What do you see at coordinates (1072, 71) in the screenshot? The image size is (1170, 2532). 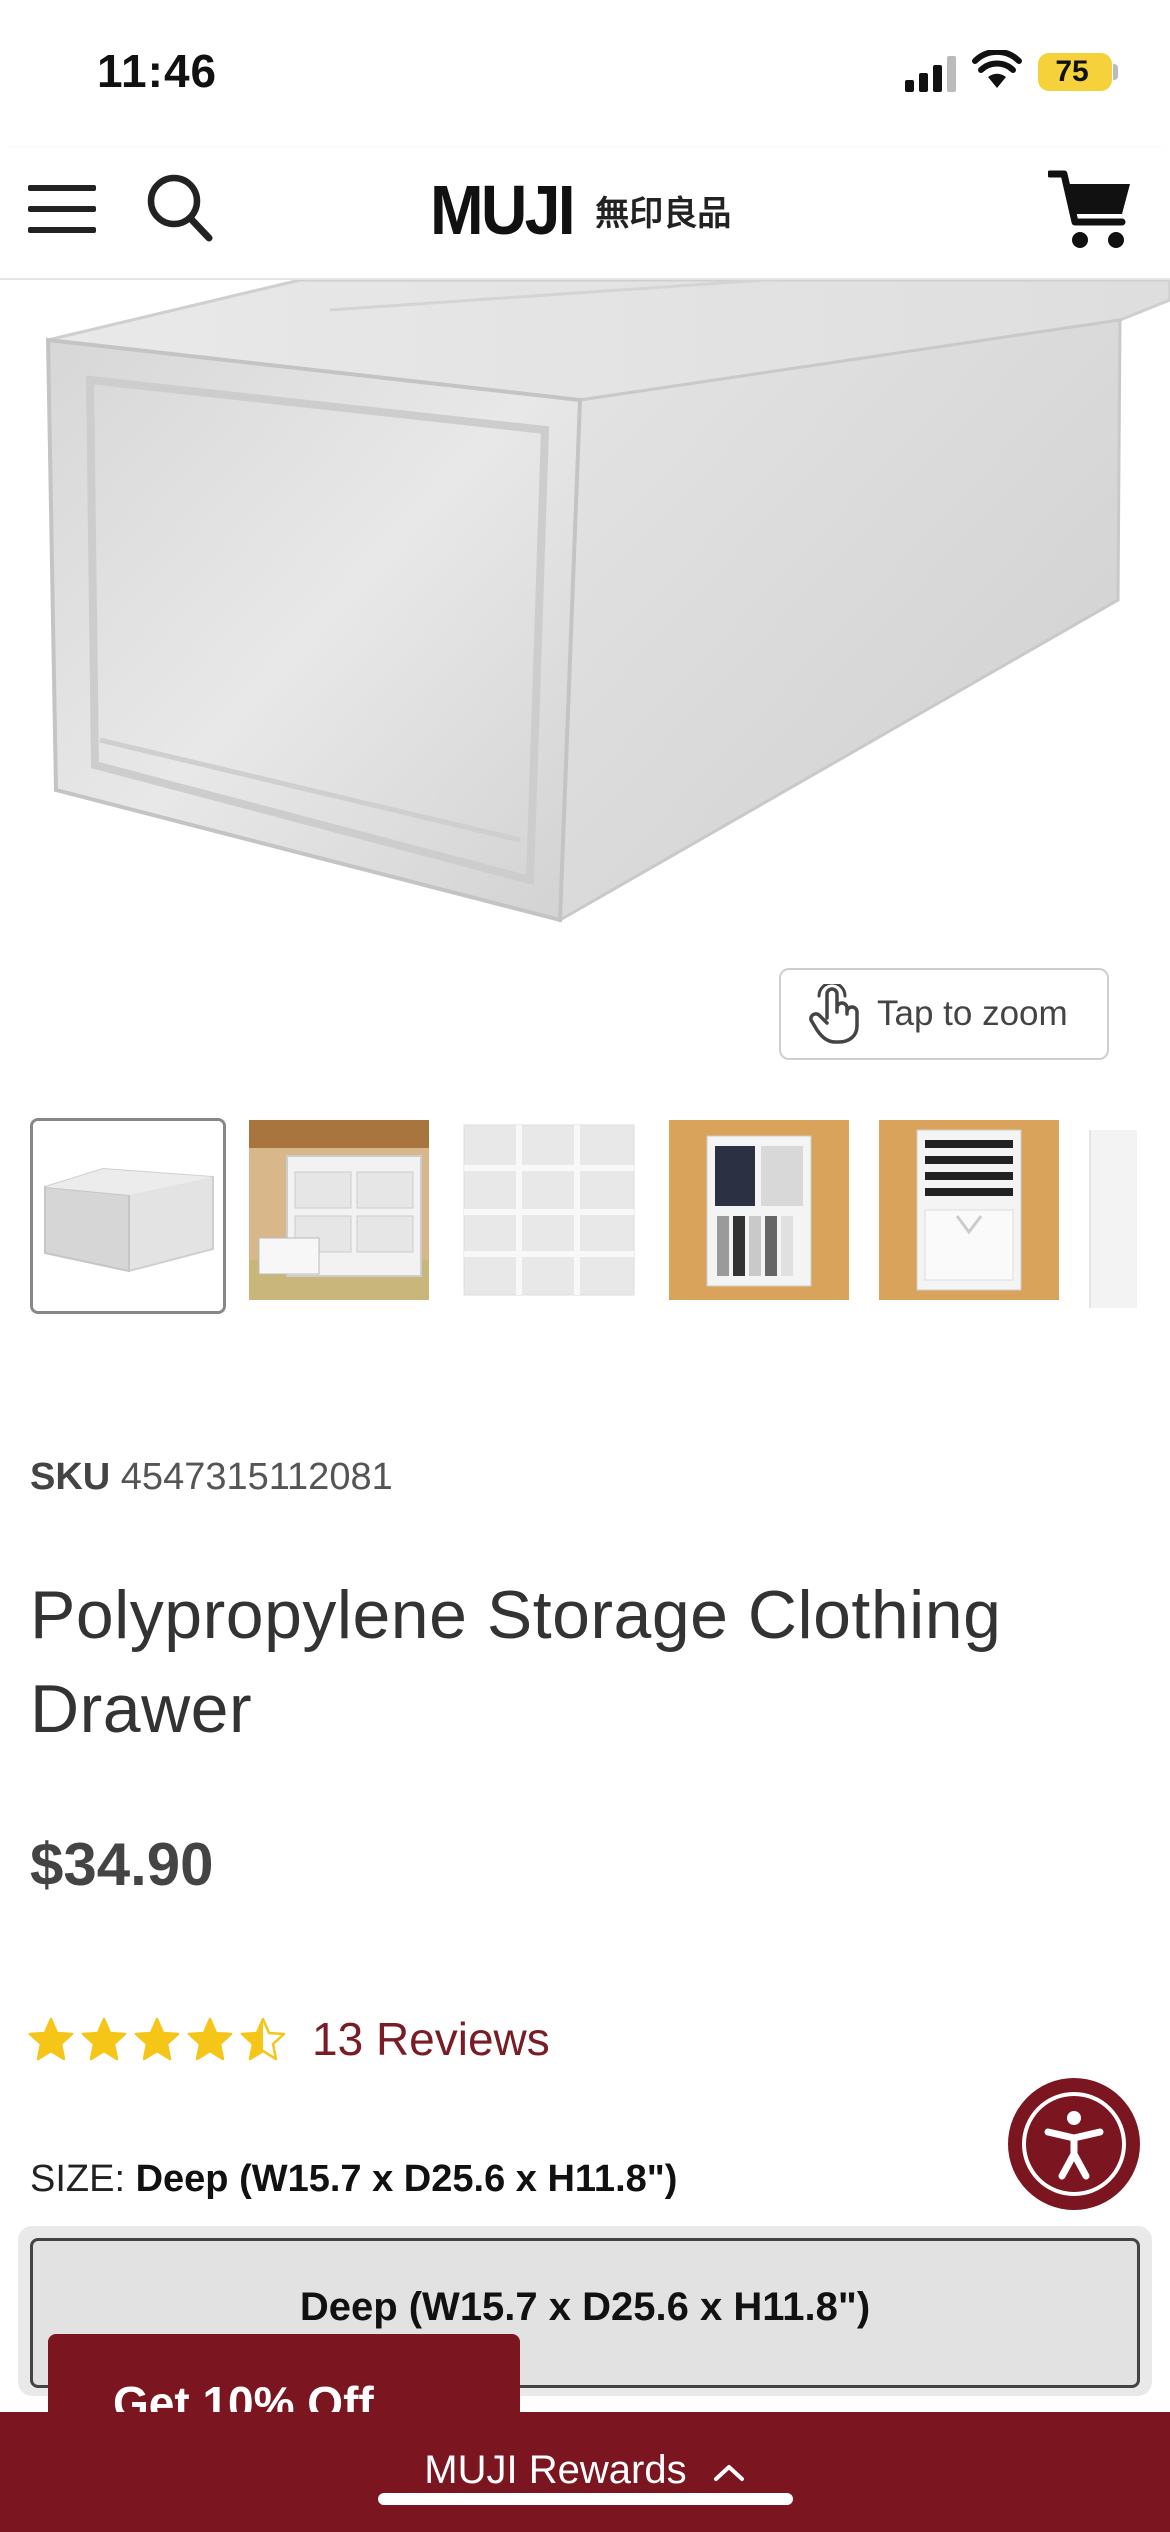 I see `battery-level: 75` at bounding box center [1072, 71].